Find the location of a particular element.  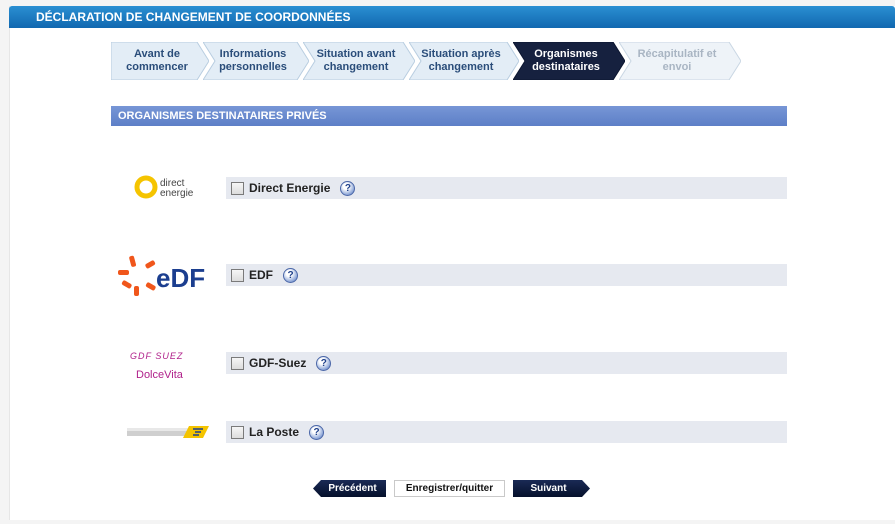

step-line2: personnelles is located at coordinates (253, 67).